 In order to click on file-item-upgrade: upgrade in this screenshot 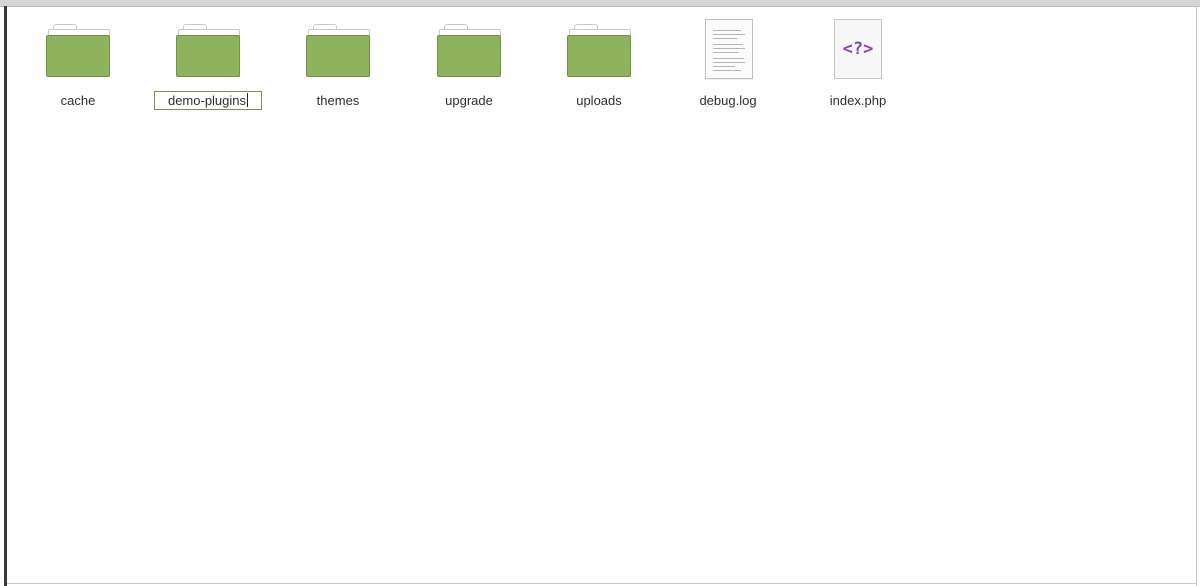, I will do `click(469, 69)`.